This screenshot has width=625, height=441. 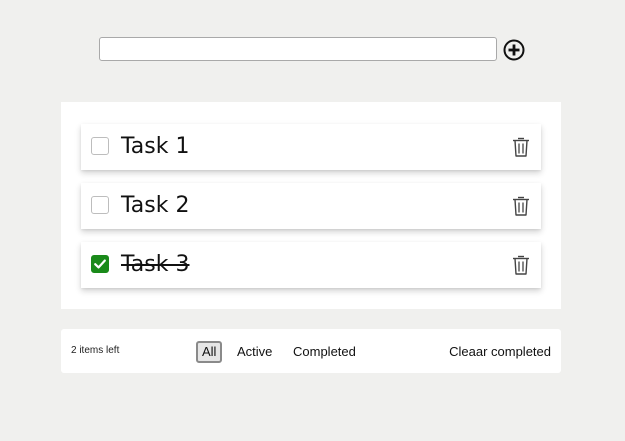 What do you see at coordinates (155, 146) in the screenshot?
I see `task-label: Task 1` at bounding box center [155, 146].